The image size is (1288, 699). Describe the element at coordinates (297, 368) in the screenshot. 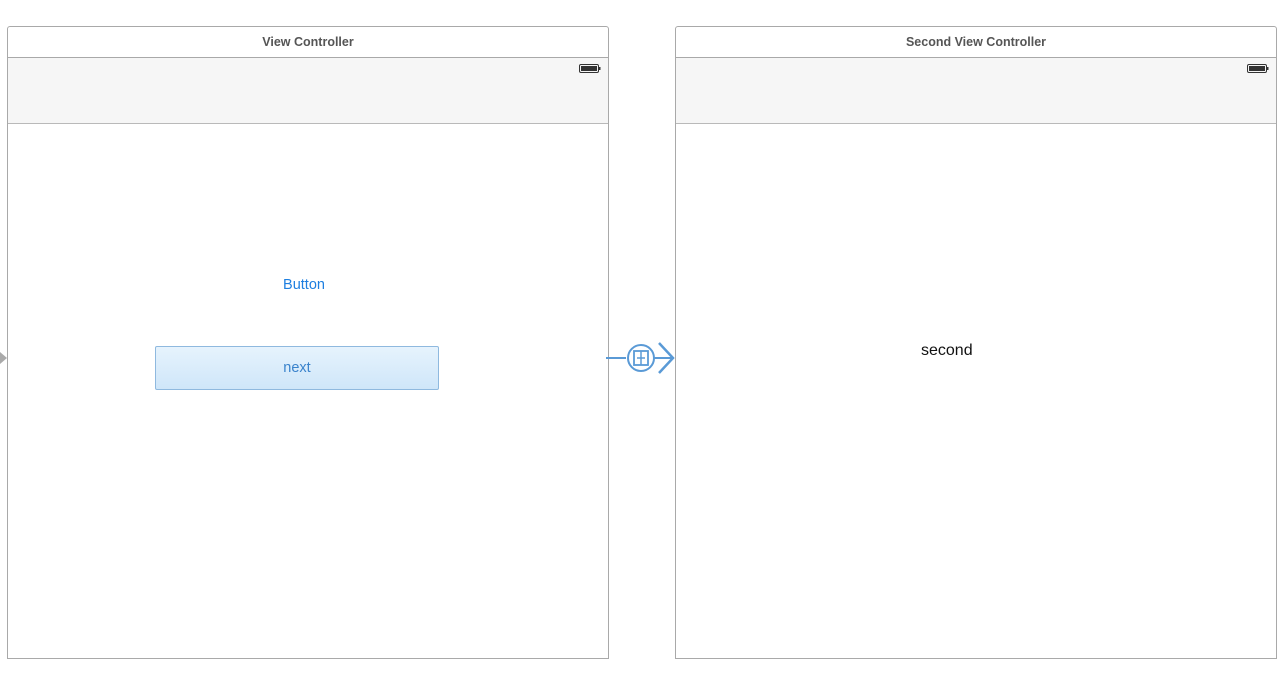

I see `next-button: next` at that location.